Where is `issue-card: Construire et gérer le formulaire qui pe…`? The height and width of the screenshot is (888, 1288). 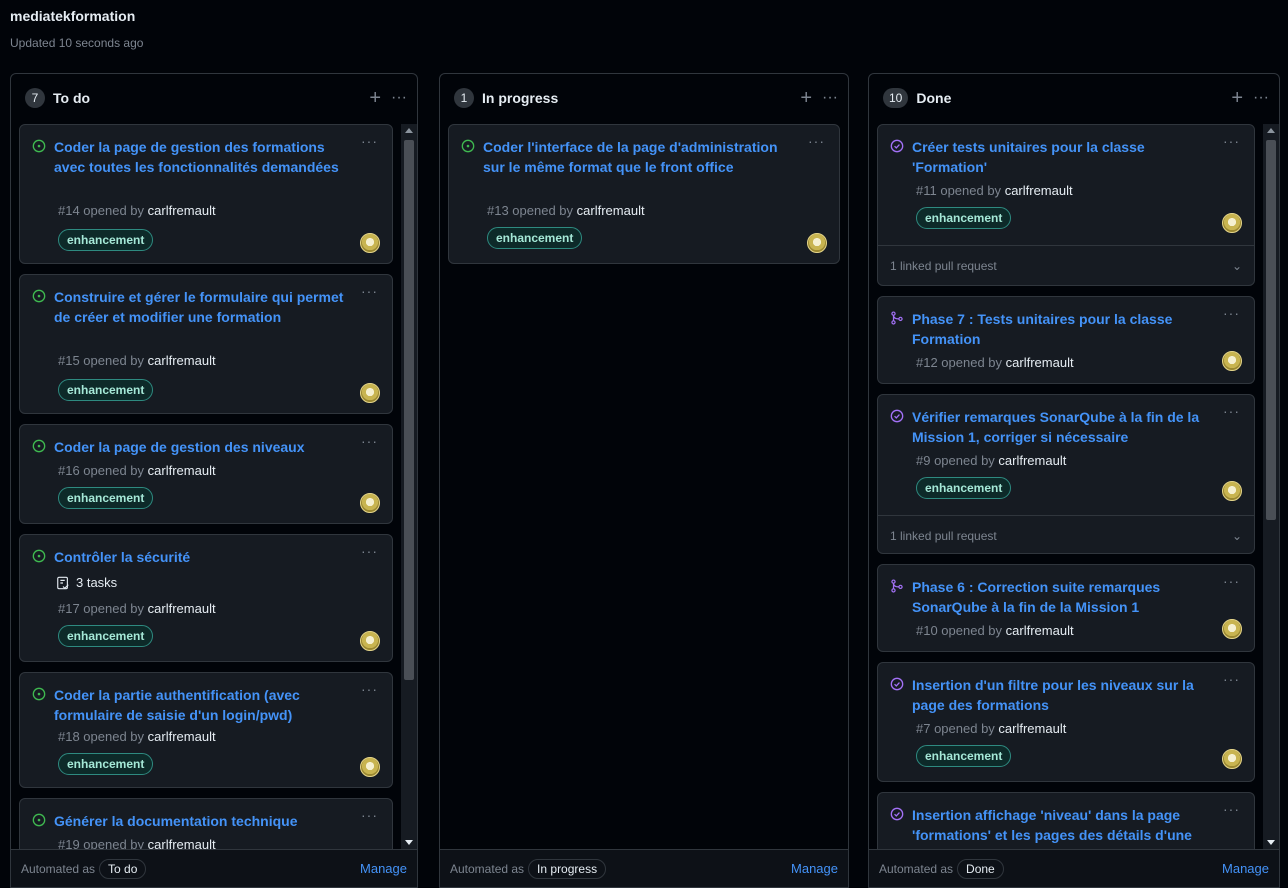 issue-card: Construire et gérer le formulaire qui pe… is located at coordinates (206, 344).